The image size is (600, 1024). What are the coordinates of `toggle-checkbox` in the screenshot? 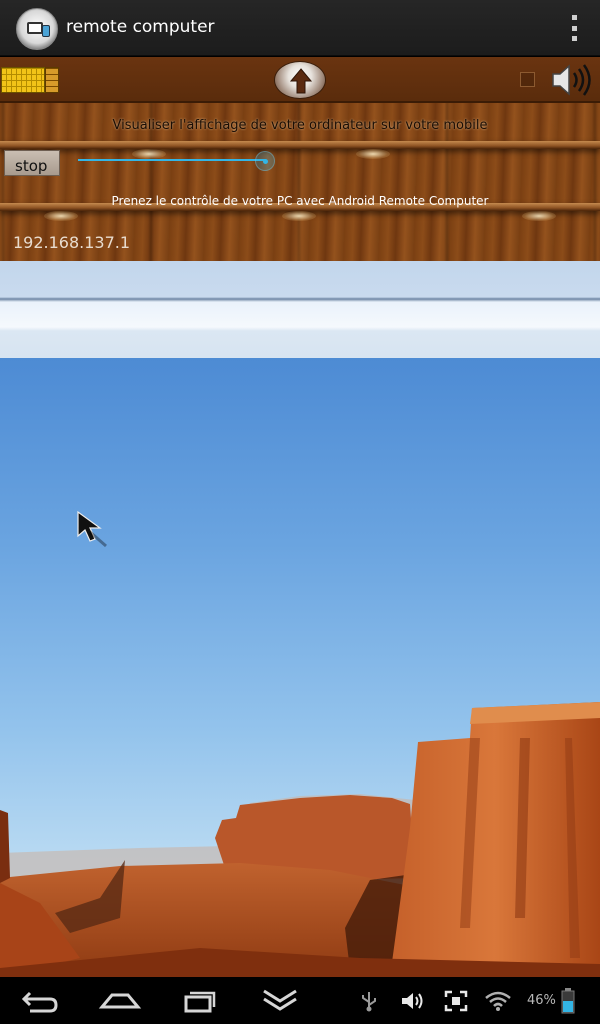 It's located at (527, 79).